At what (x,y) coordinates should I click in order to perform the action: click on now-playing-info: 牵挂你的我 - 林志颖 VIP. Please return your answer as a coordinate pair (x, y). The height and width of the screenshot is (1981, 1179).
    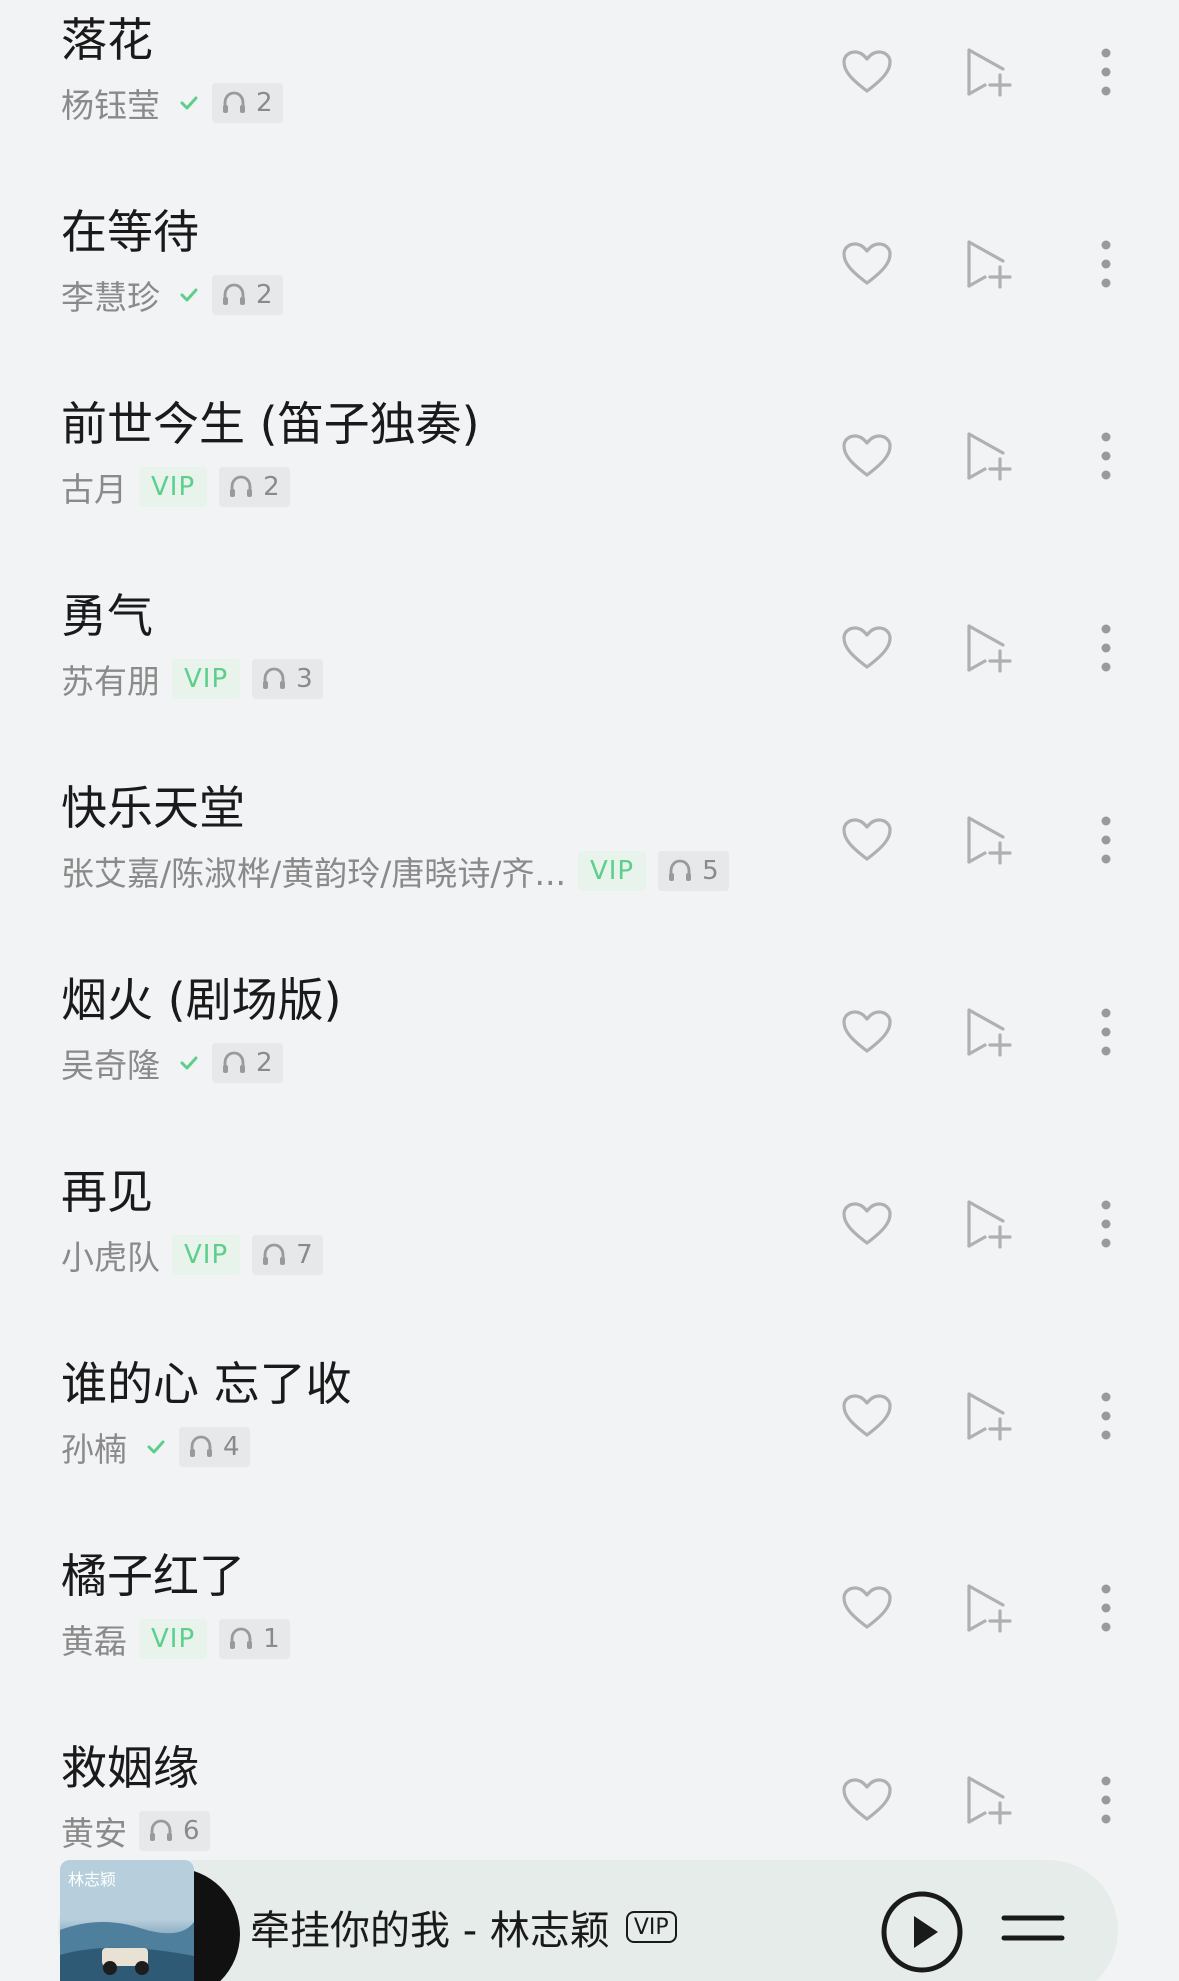
    Looking at the image, I should click on (463, 1927).